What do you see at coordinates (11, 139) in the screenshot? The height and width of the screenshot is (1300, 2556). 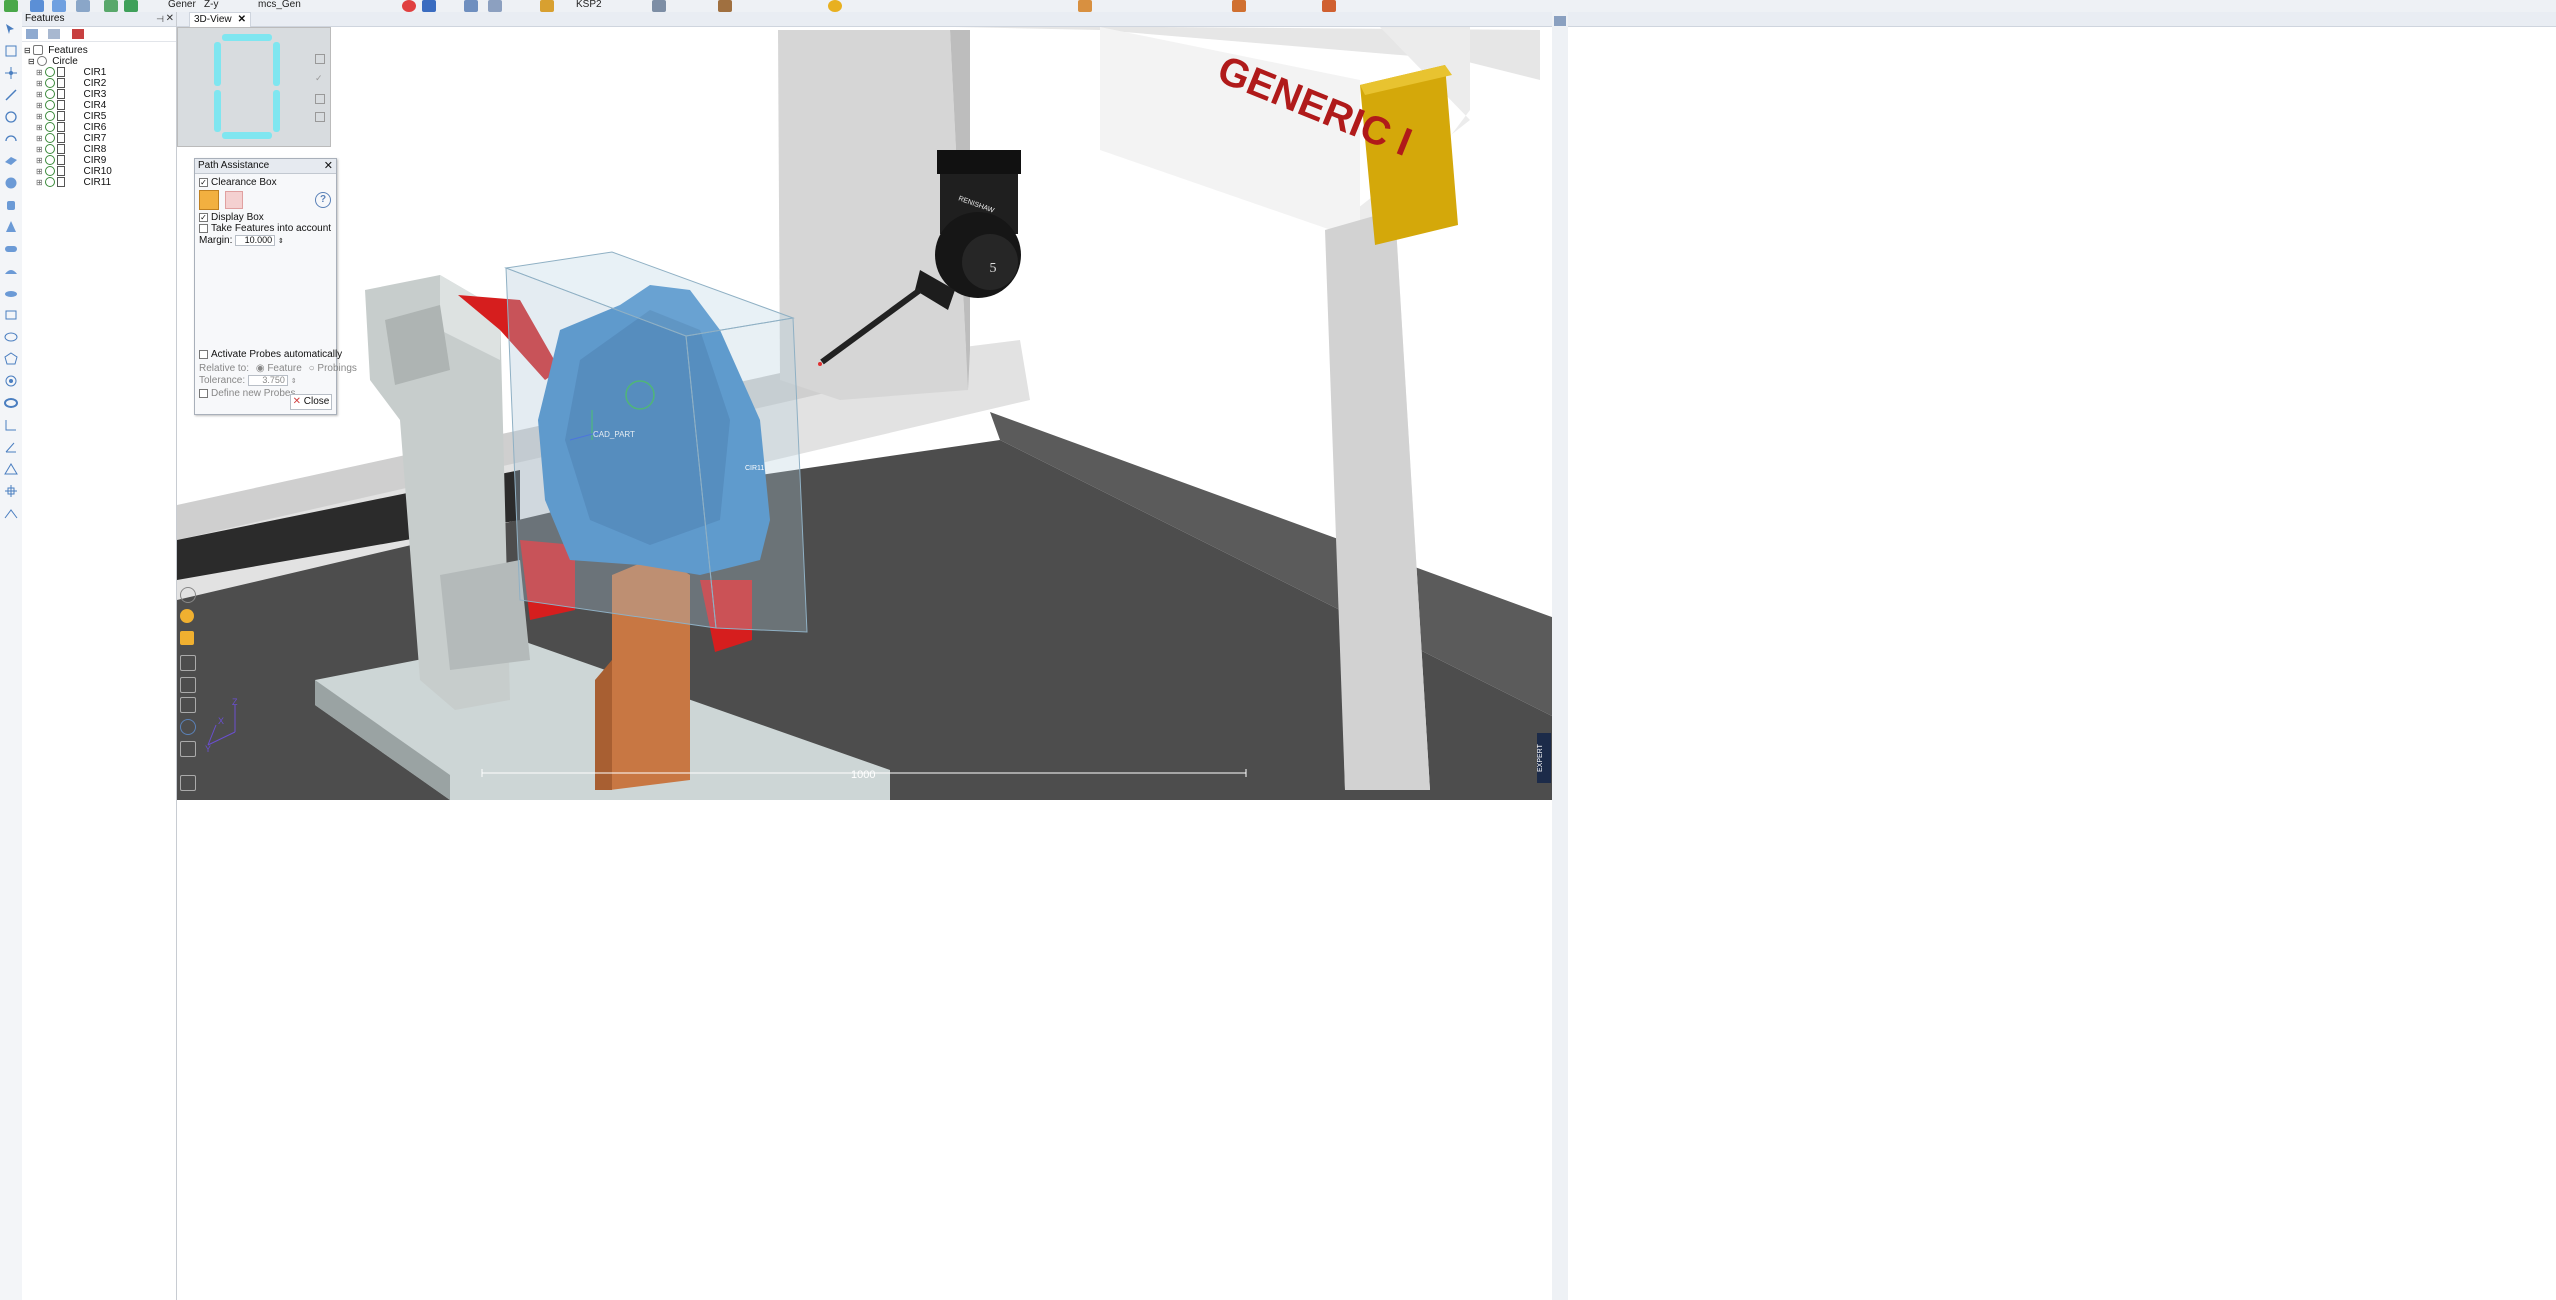 I see `arc-icon` at bounding box center [11, 139].